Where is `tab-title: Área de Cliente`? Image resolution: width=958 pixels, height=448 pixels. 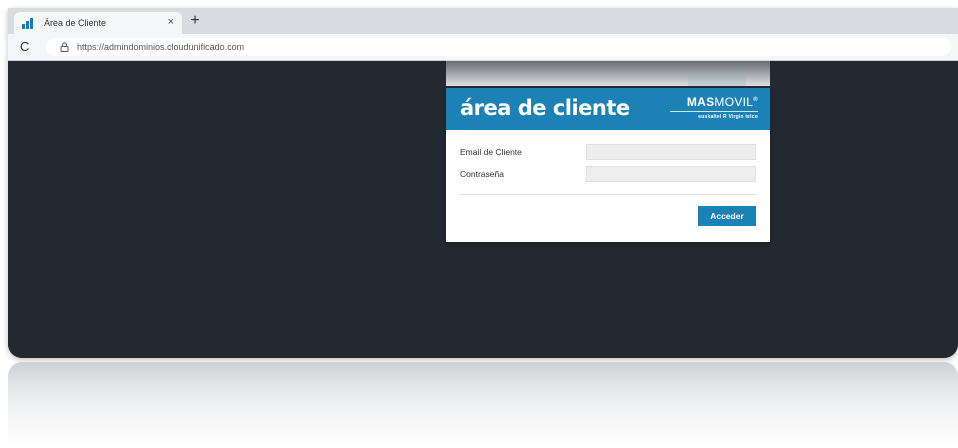
tab-title: Área de Cliente is located at coordinates (75, 23).